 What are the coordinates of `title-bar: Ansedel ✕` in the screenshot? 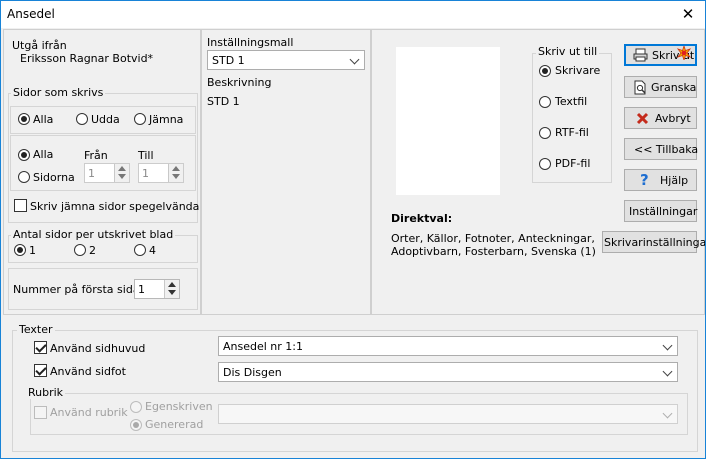 It's located at (353, 14).